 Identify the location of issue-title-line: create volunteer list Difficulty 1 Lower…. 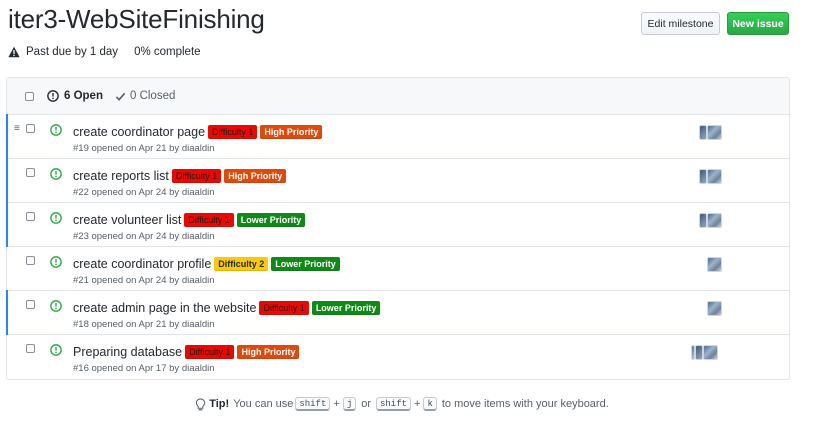
(189, 220).